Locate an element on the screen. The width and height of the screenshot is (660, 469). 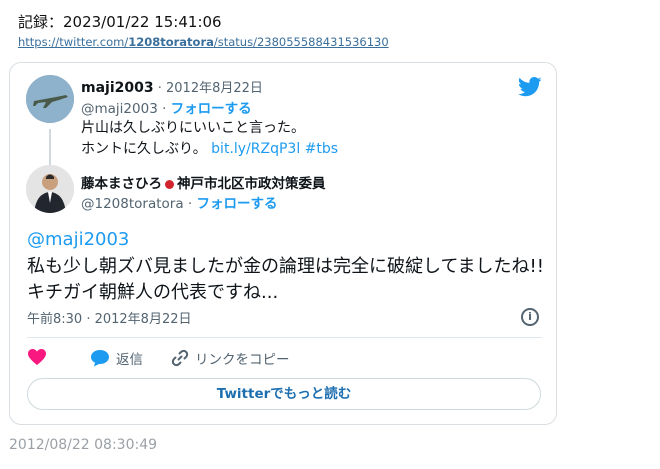
author-handle-row: @1208toratora · フォローする is located at coordinates (179, 202).